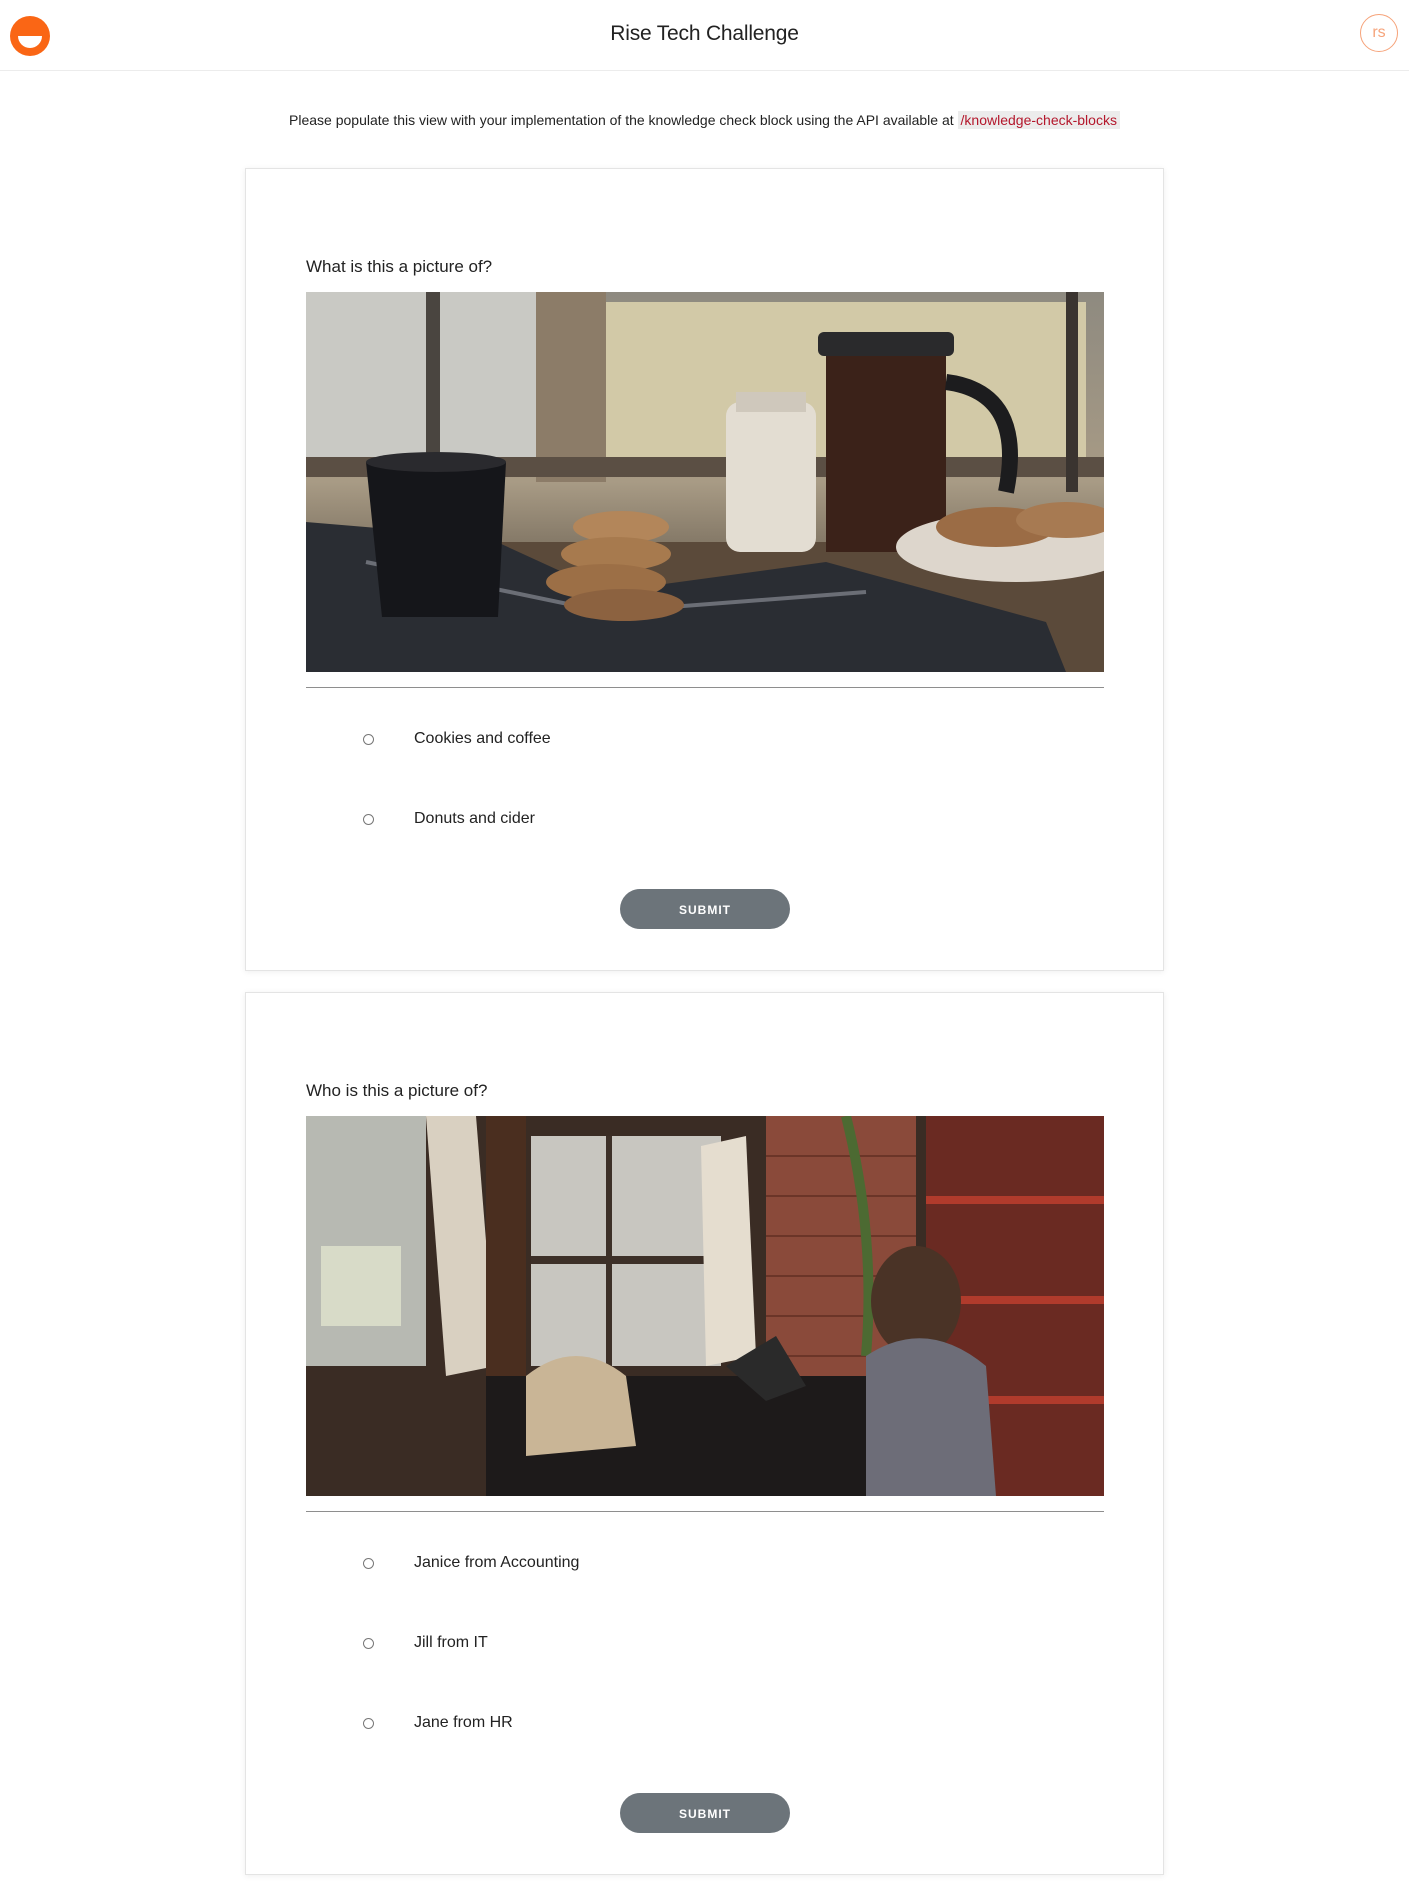 This screenshot has width=1409, height=1894. I want to click on top-bar: Rise Tech Challenge rs, so click(704, 35).